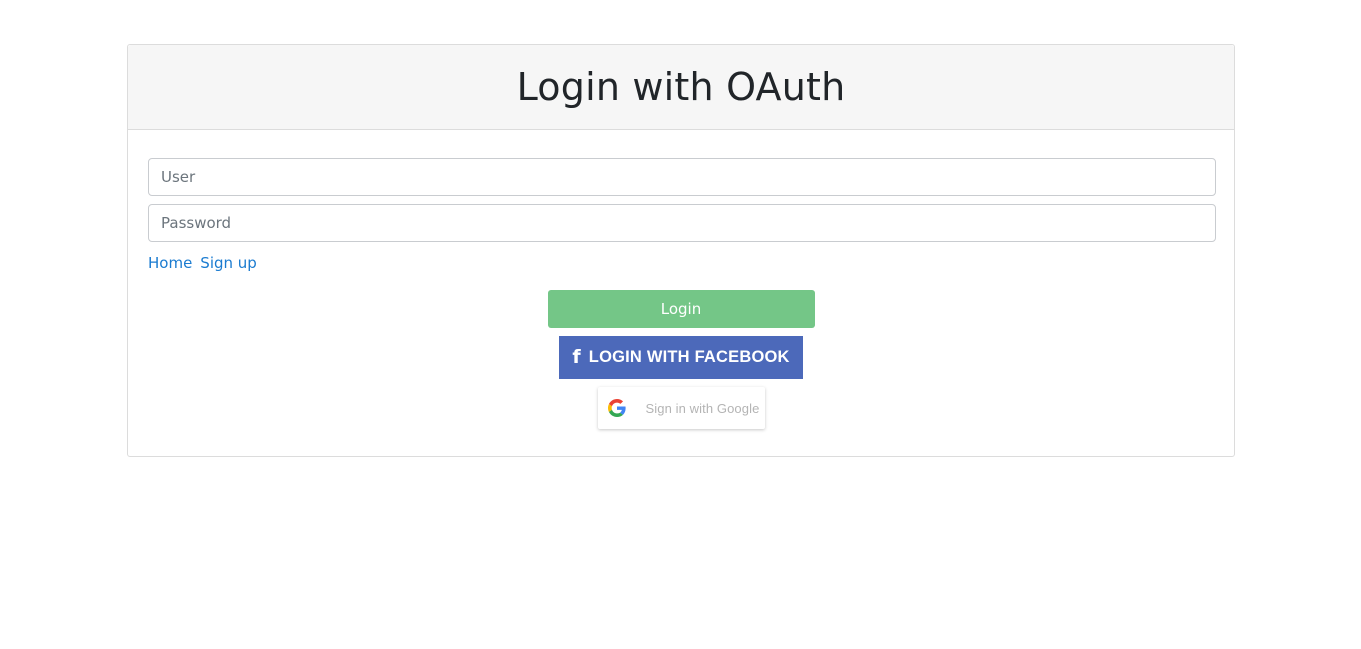 The image size is (1361, 649). I want to click on facebook-f-icon: f, so click(576, 356).